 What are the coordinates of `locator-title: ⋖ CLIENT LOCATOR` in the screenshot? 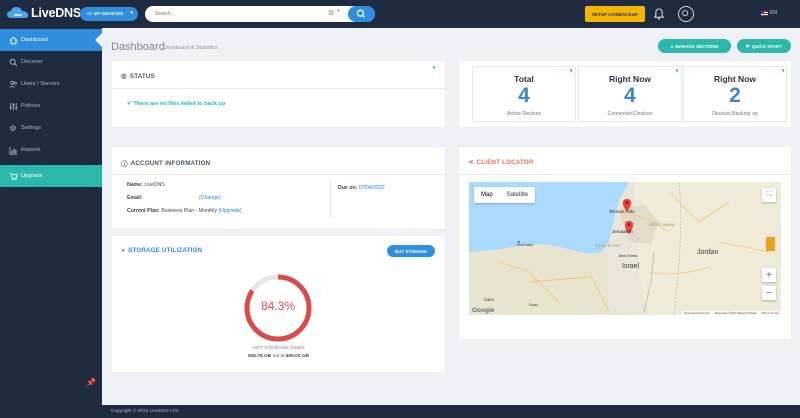 It's located at (501, 162).